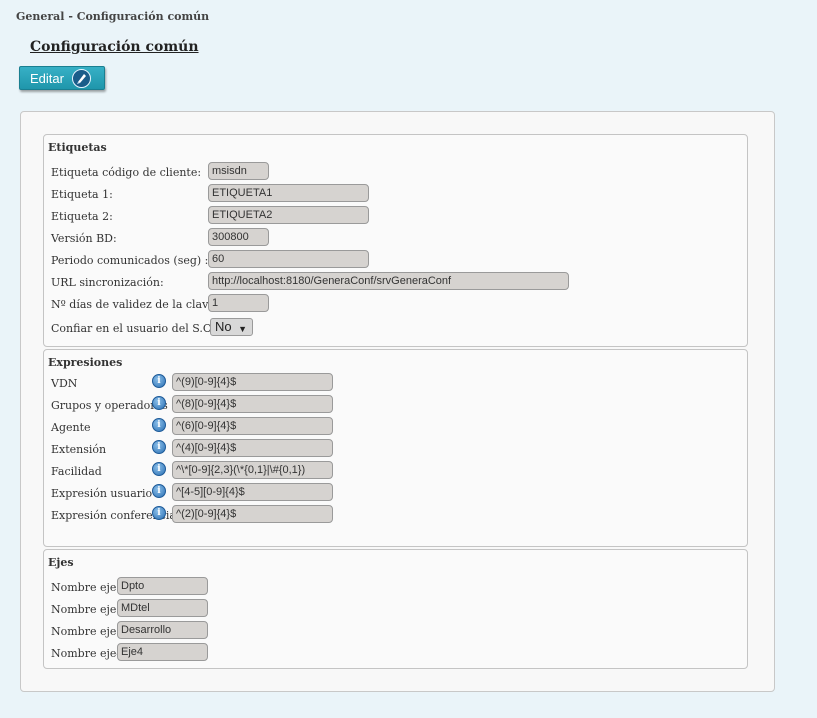 Image resolution: width=817 pixels, height=718 pixels. Describe the element at coordinates (89, 631) in the screenshot. I see `field-label: Nombre eje3:` at that location.